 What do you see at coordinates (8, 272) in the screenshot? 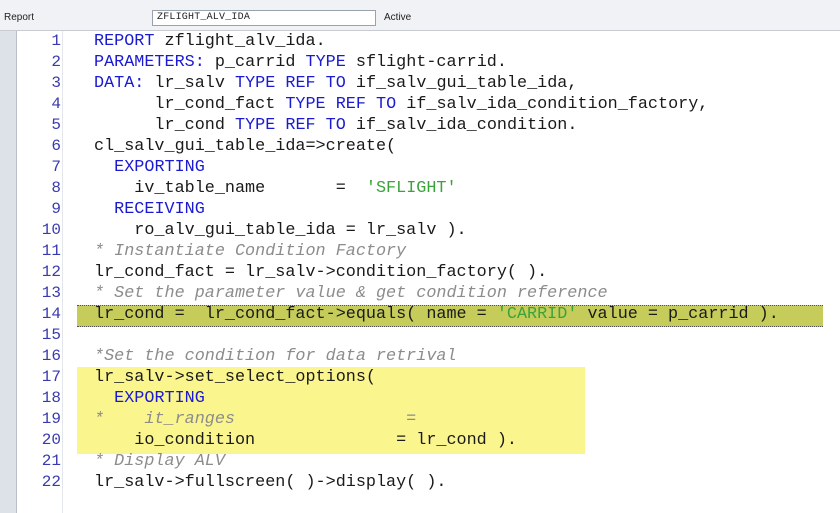
I see `editor-gutter` at bounding box center [8, 272].